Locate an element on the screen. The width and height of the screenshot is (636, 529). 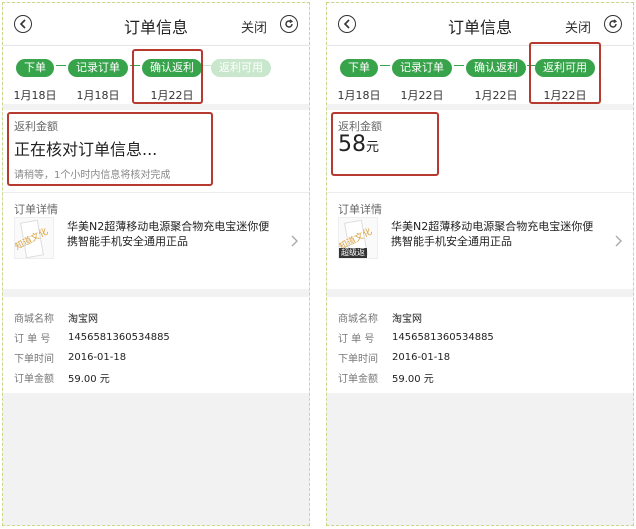
product-thumbnail: 知道文化 超级返 is located at coordinates (358, 238).